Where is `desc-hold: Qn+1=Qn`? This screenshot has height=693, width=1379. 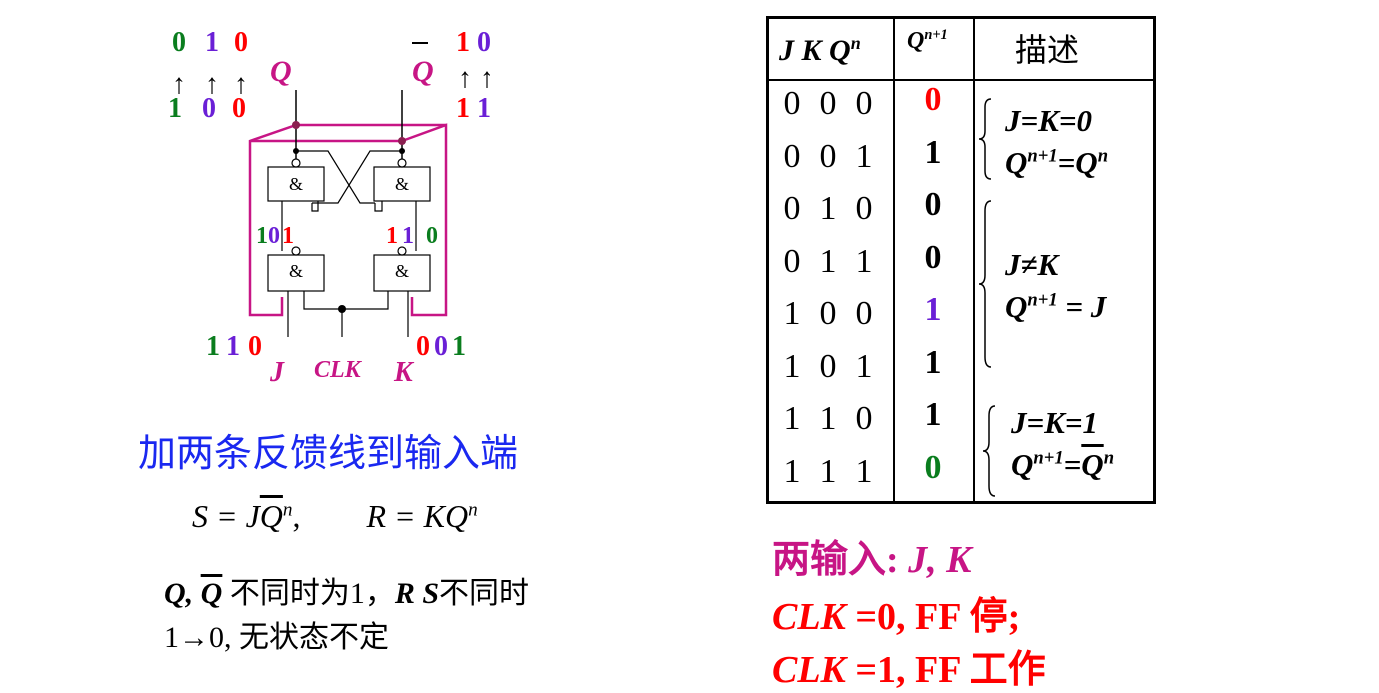
desc-hold: Qn+1=Qn is located at coordinates (1057, 162).